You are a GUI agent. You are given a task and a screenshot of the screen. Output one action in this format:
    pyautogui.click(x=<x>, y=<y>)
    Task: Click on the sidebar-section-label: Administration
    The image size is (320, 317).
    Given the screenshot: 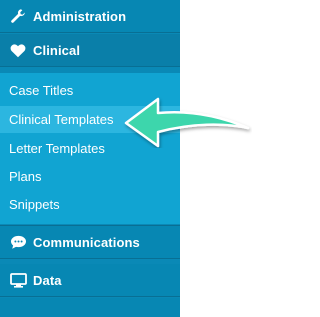 What is the action you would take?
    pyautogui.click(x=80, y=16)
    